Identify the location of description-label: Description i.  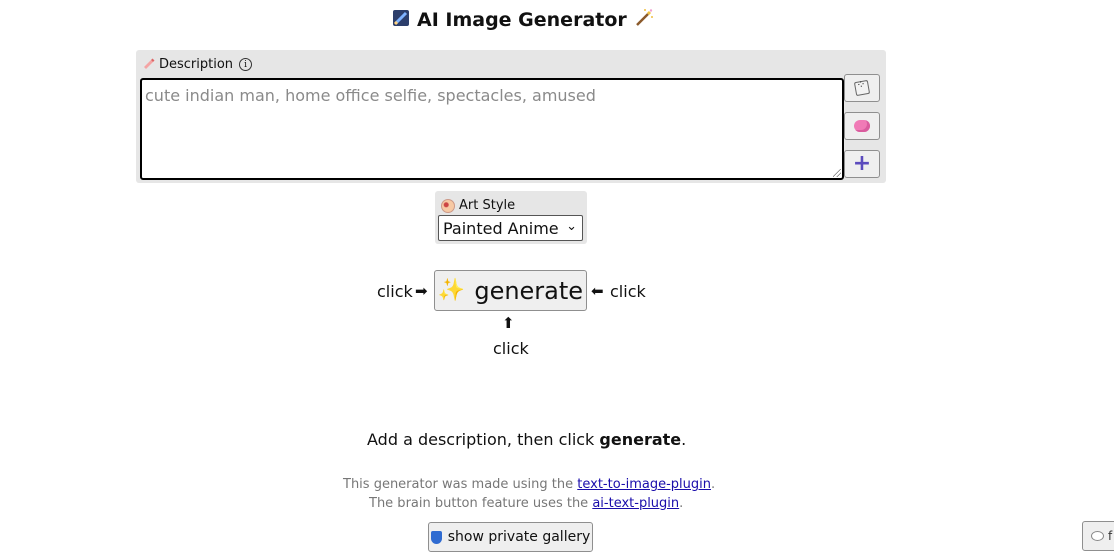
(197, 64).